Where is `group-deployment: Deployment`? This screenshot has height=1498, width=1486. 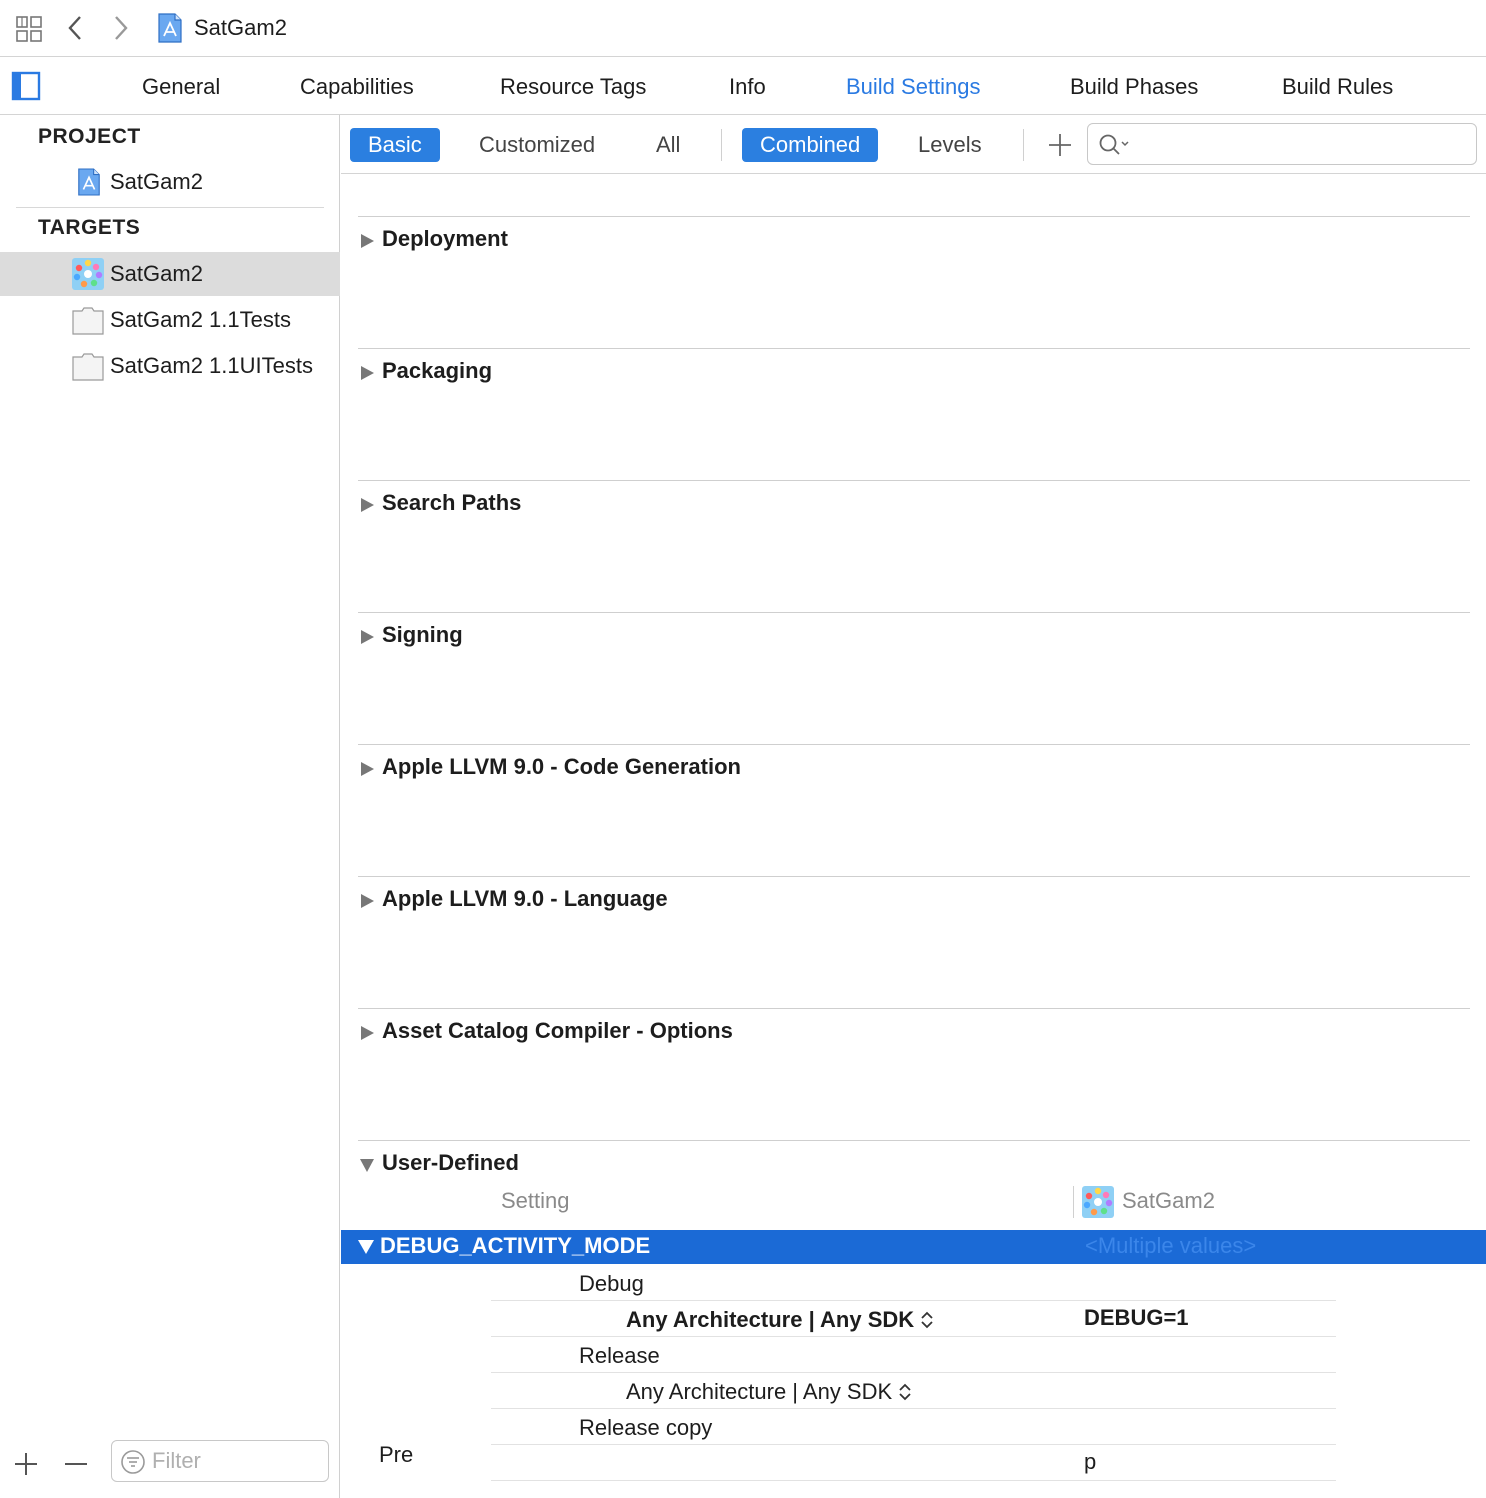 group-deployment: Deployment is located at coordinates (914, 282).